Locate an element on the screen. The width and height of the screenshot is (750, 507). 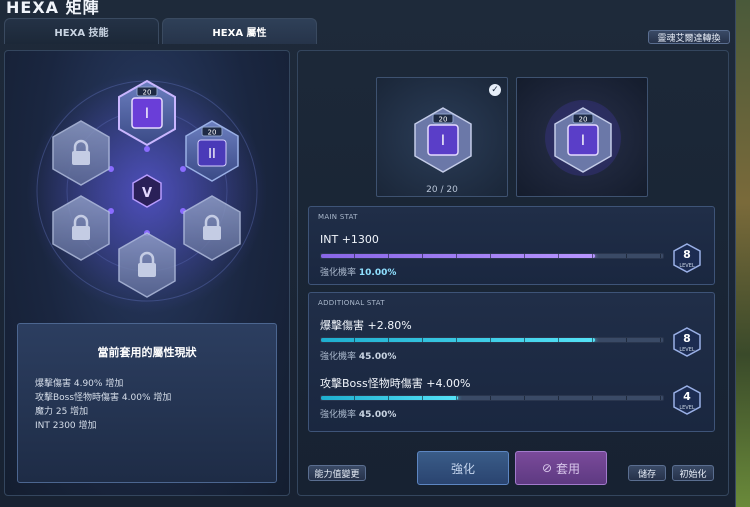
additional-stat-name: 爆擊傷害 +2.80% is located at coordinates (366, 325).